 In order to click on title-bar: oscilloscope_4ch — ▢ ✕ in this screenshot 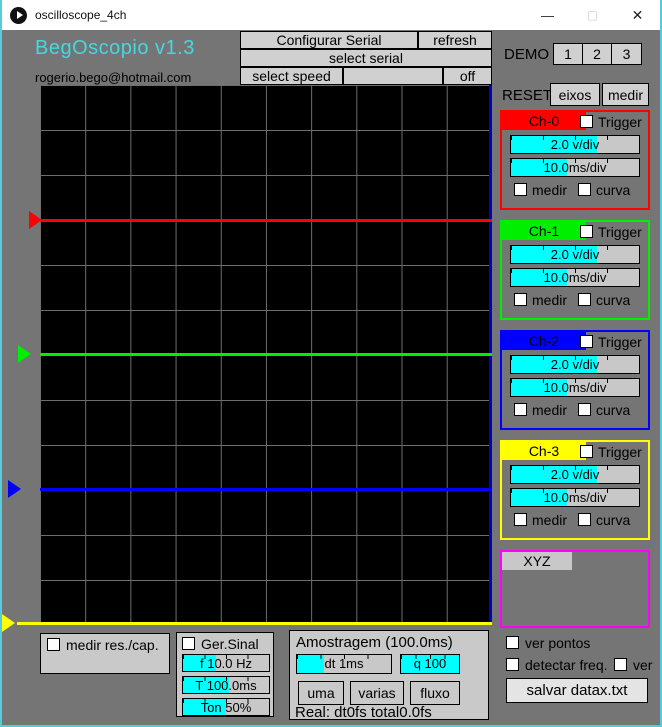, I will do `click(331, 15)`.